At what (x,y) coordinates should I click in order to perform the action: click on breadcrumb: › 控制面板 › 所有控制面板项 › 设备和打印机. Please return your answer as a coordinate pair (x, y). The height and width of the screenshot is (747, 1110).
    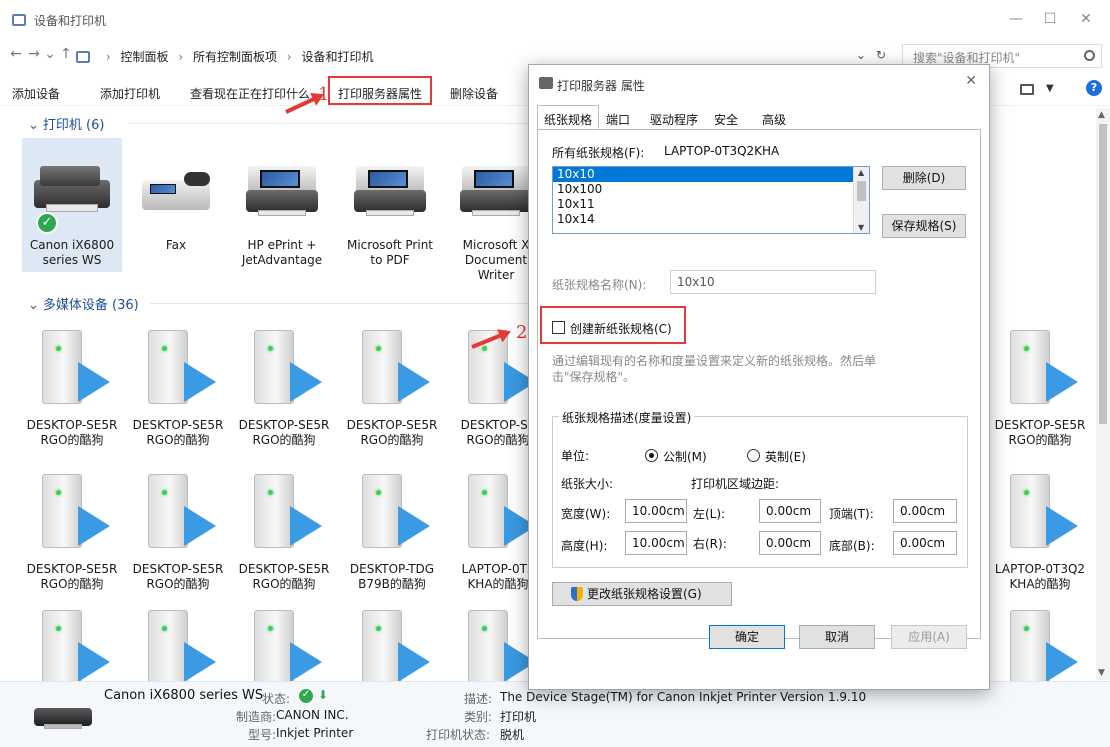
    Looking at the image, I should click on (224, 56).